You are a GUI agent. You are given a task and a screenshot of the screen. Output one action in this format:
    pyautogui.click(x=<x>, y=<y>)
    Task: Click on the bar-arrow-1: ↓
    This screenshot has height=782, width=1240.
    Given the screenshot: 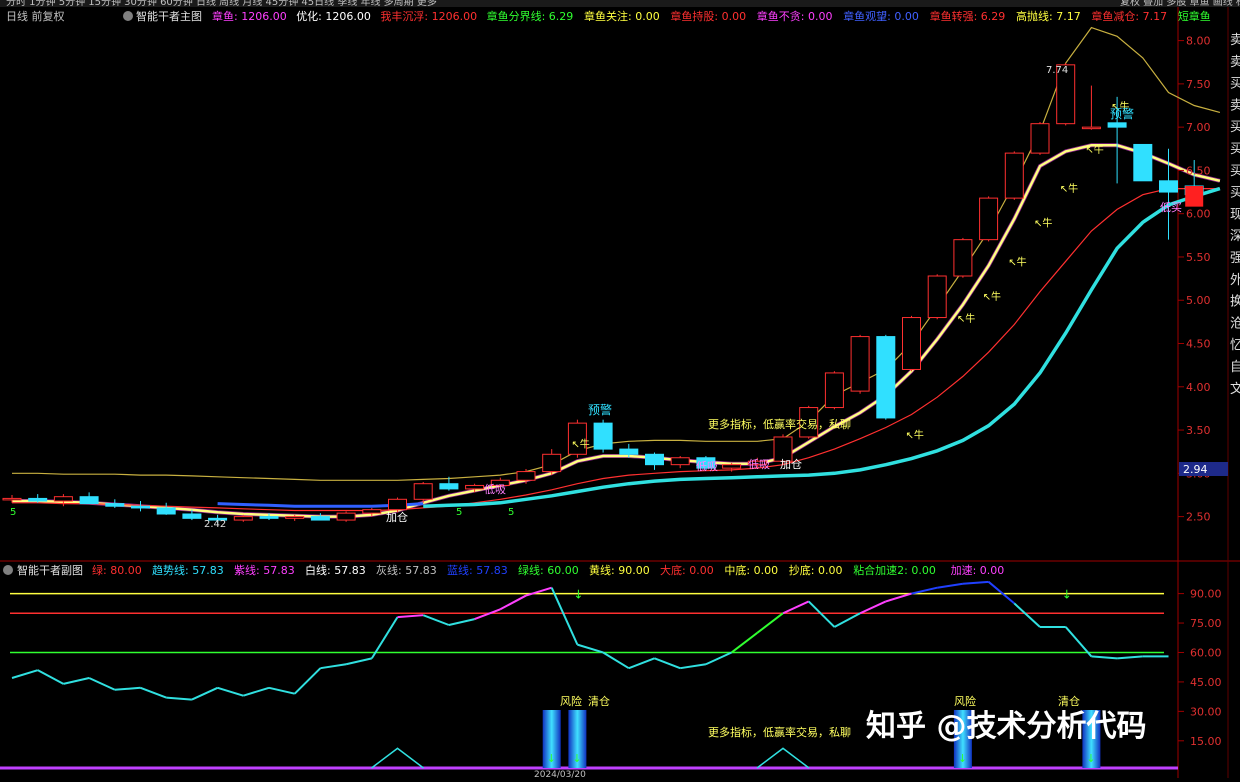 What is the action you would take?
    pyautogui.click(x=576, y=758)
    